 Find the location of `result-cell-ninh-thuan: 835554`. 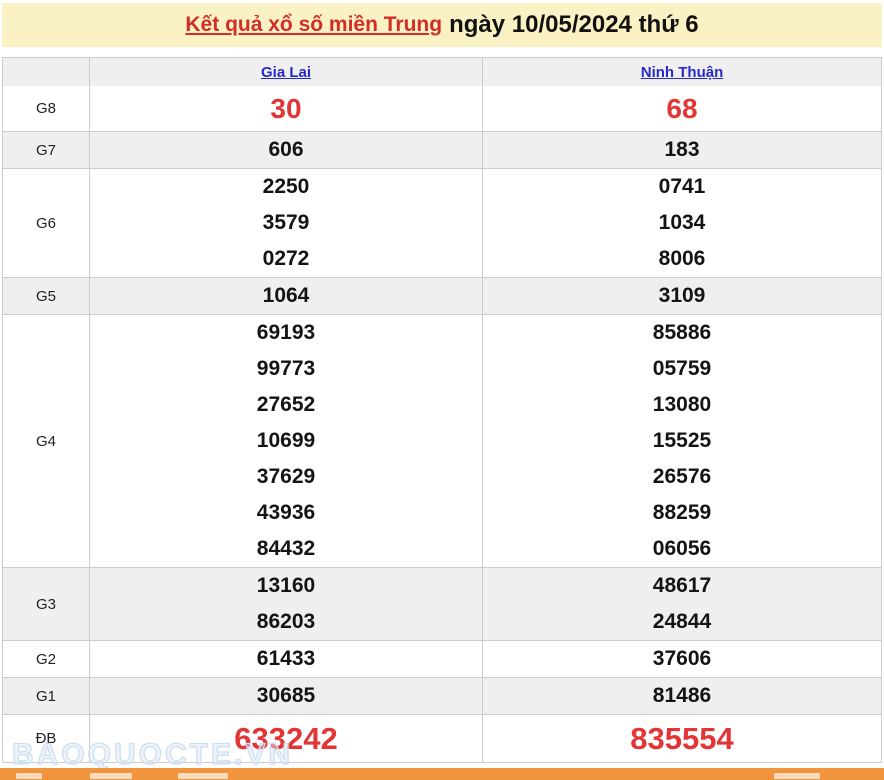

result-cell-ninh-thuan: 835554 is located at coordinates (681, 738).